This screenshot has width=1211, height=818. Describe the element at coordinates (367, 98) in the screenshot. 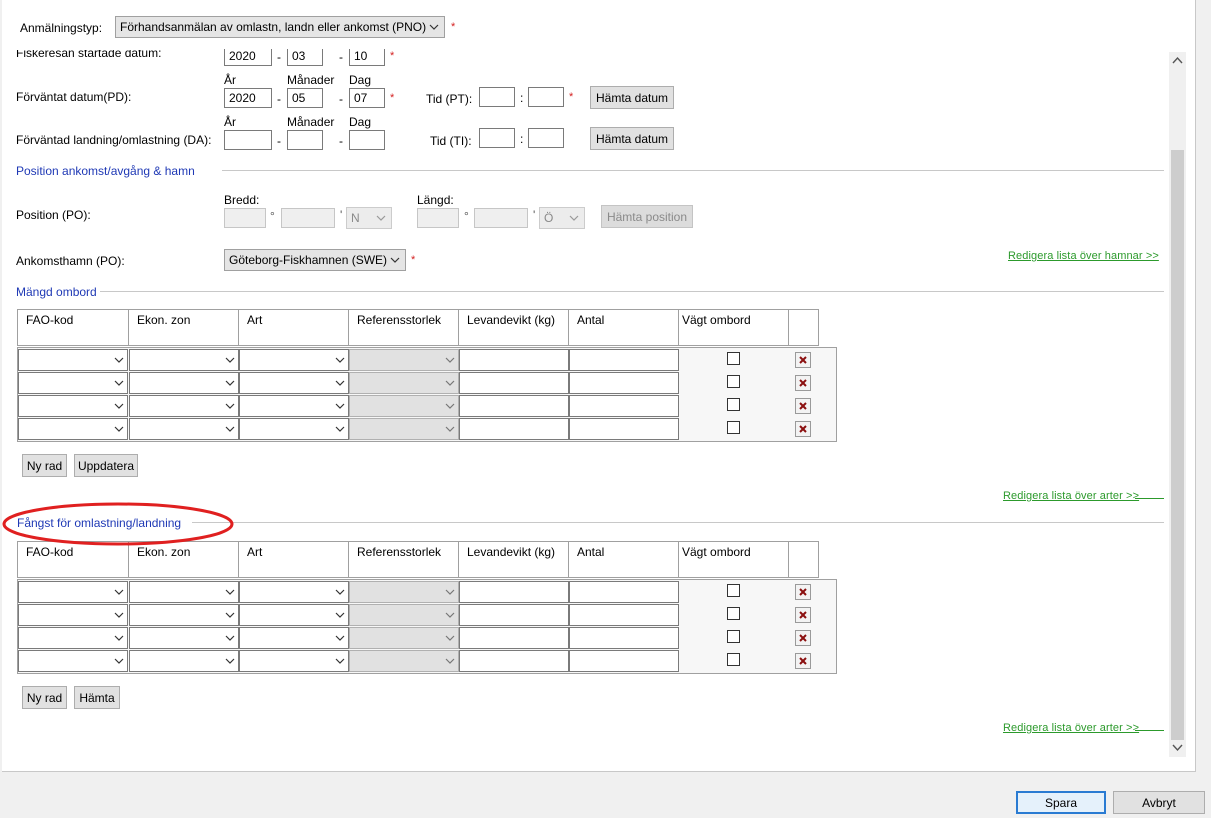

I see `expected-day-input` at that location.